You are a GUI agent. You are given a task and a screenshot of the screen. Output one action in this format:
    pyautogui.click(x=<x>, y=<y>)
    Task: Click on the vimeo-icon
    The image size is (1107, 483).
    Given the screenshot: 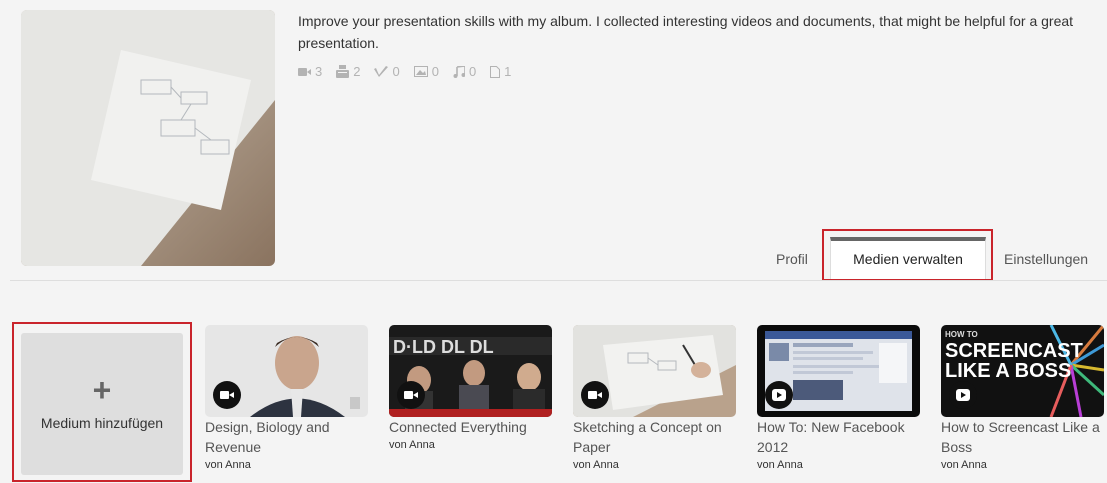 What is the action you would take?
    pyautogui.click(x=381, y=71)
    